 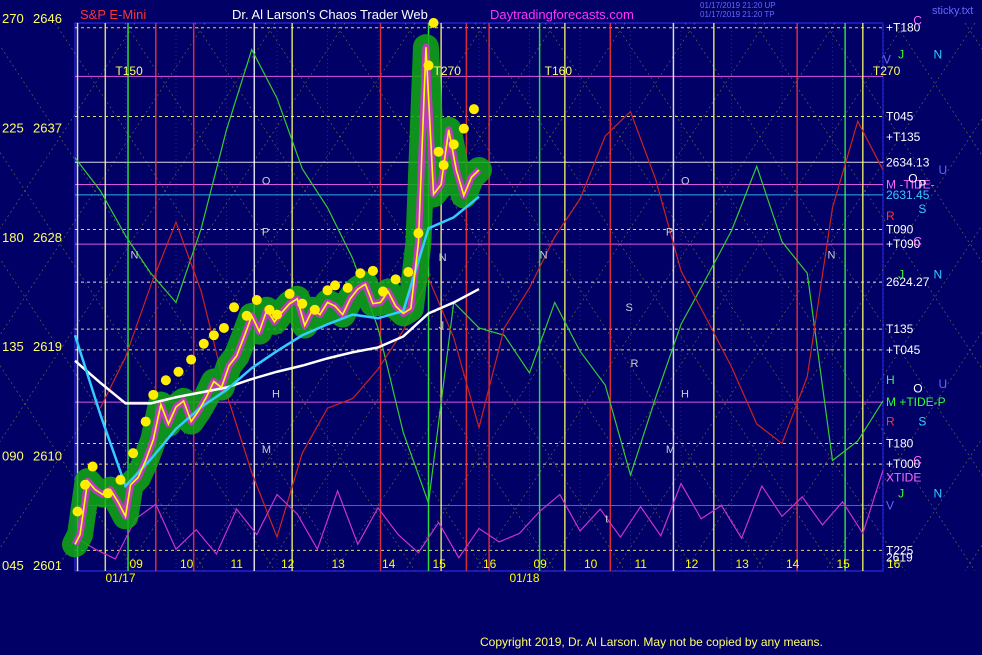 What do you see at coordinates (903, 350) in the screenshot?
I see `right-level-label: +T045` at bounding box center [903, 350].